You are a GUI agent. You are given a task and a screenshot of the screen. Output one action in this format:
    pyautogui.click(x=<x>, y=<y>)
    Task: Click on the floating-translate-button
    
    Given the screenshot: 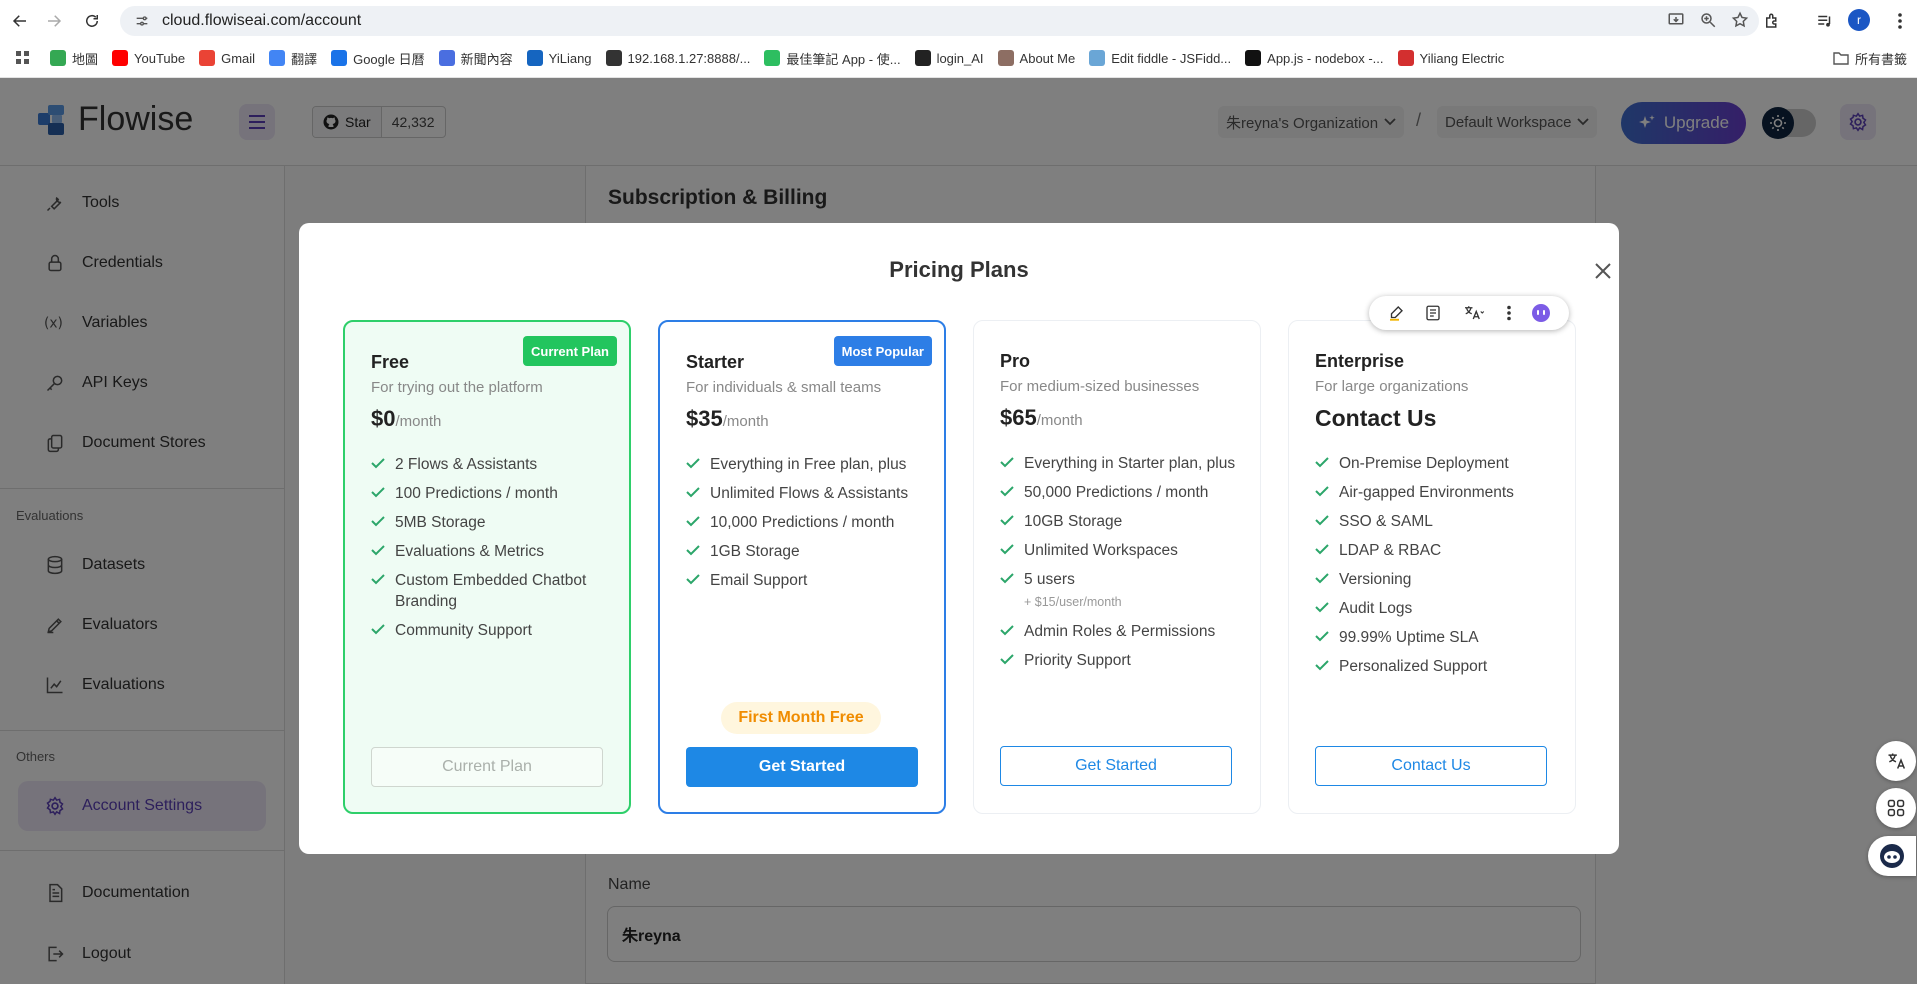 What is the action you would take?
    pyautogui.click(x=1896, y=761)
    